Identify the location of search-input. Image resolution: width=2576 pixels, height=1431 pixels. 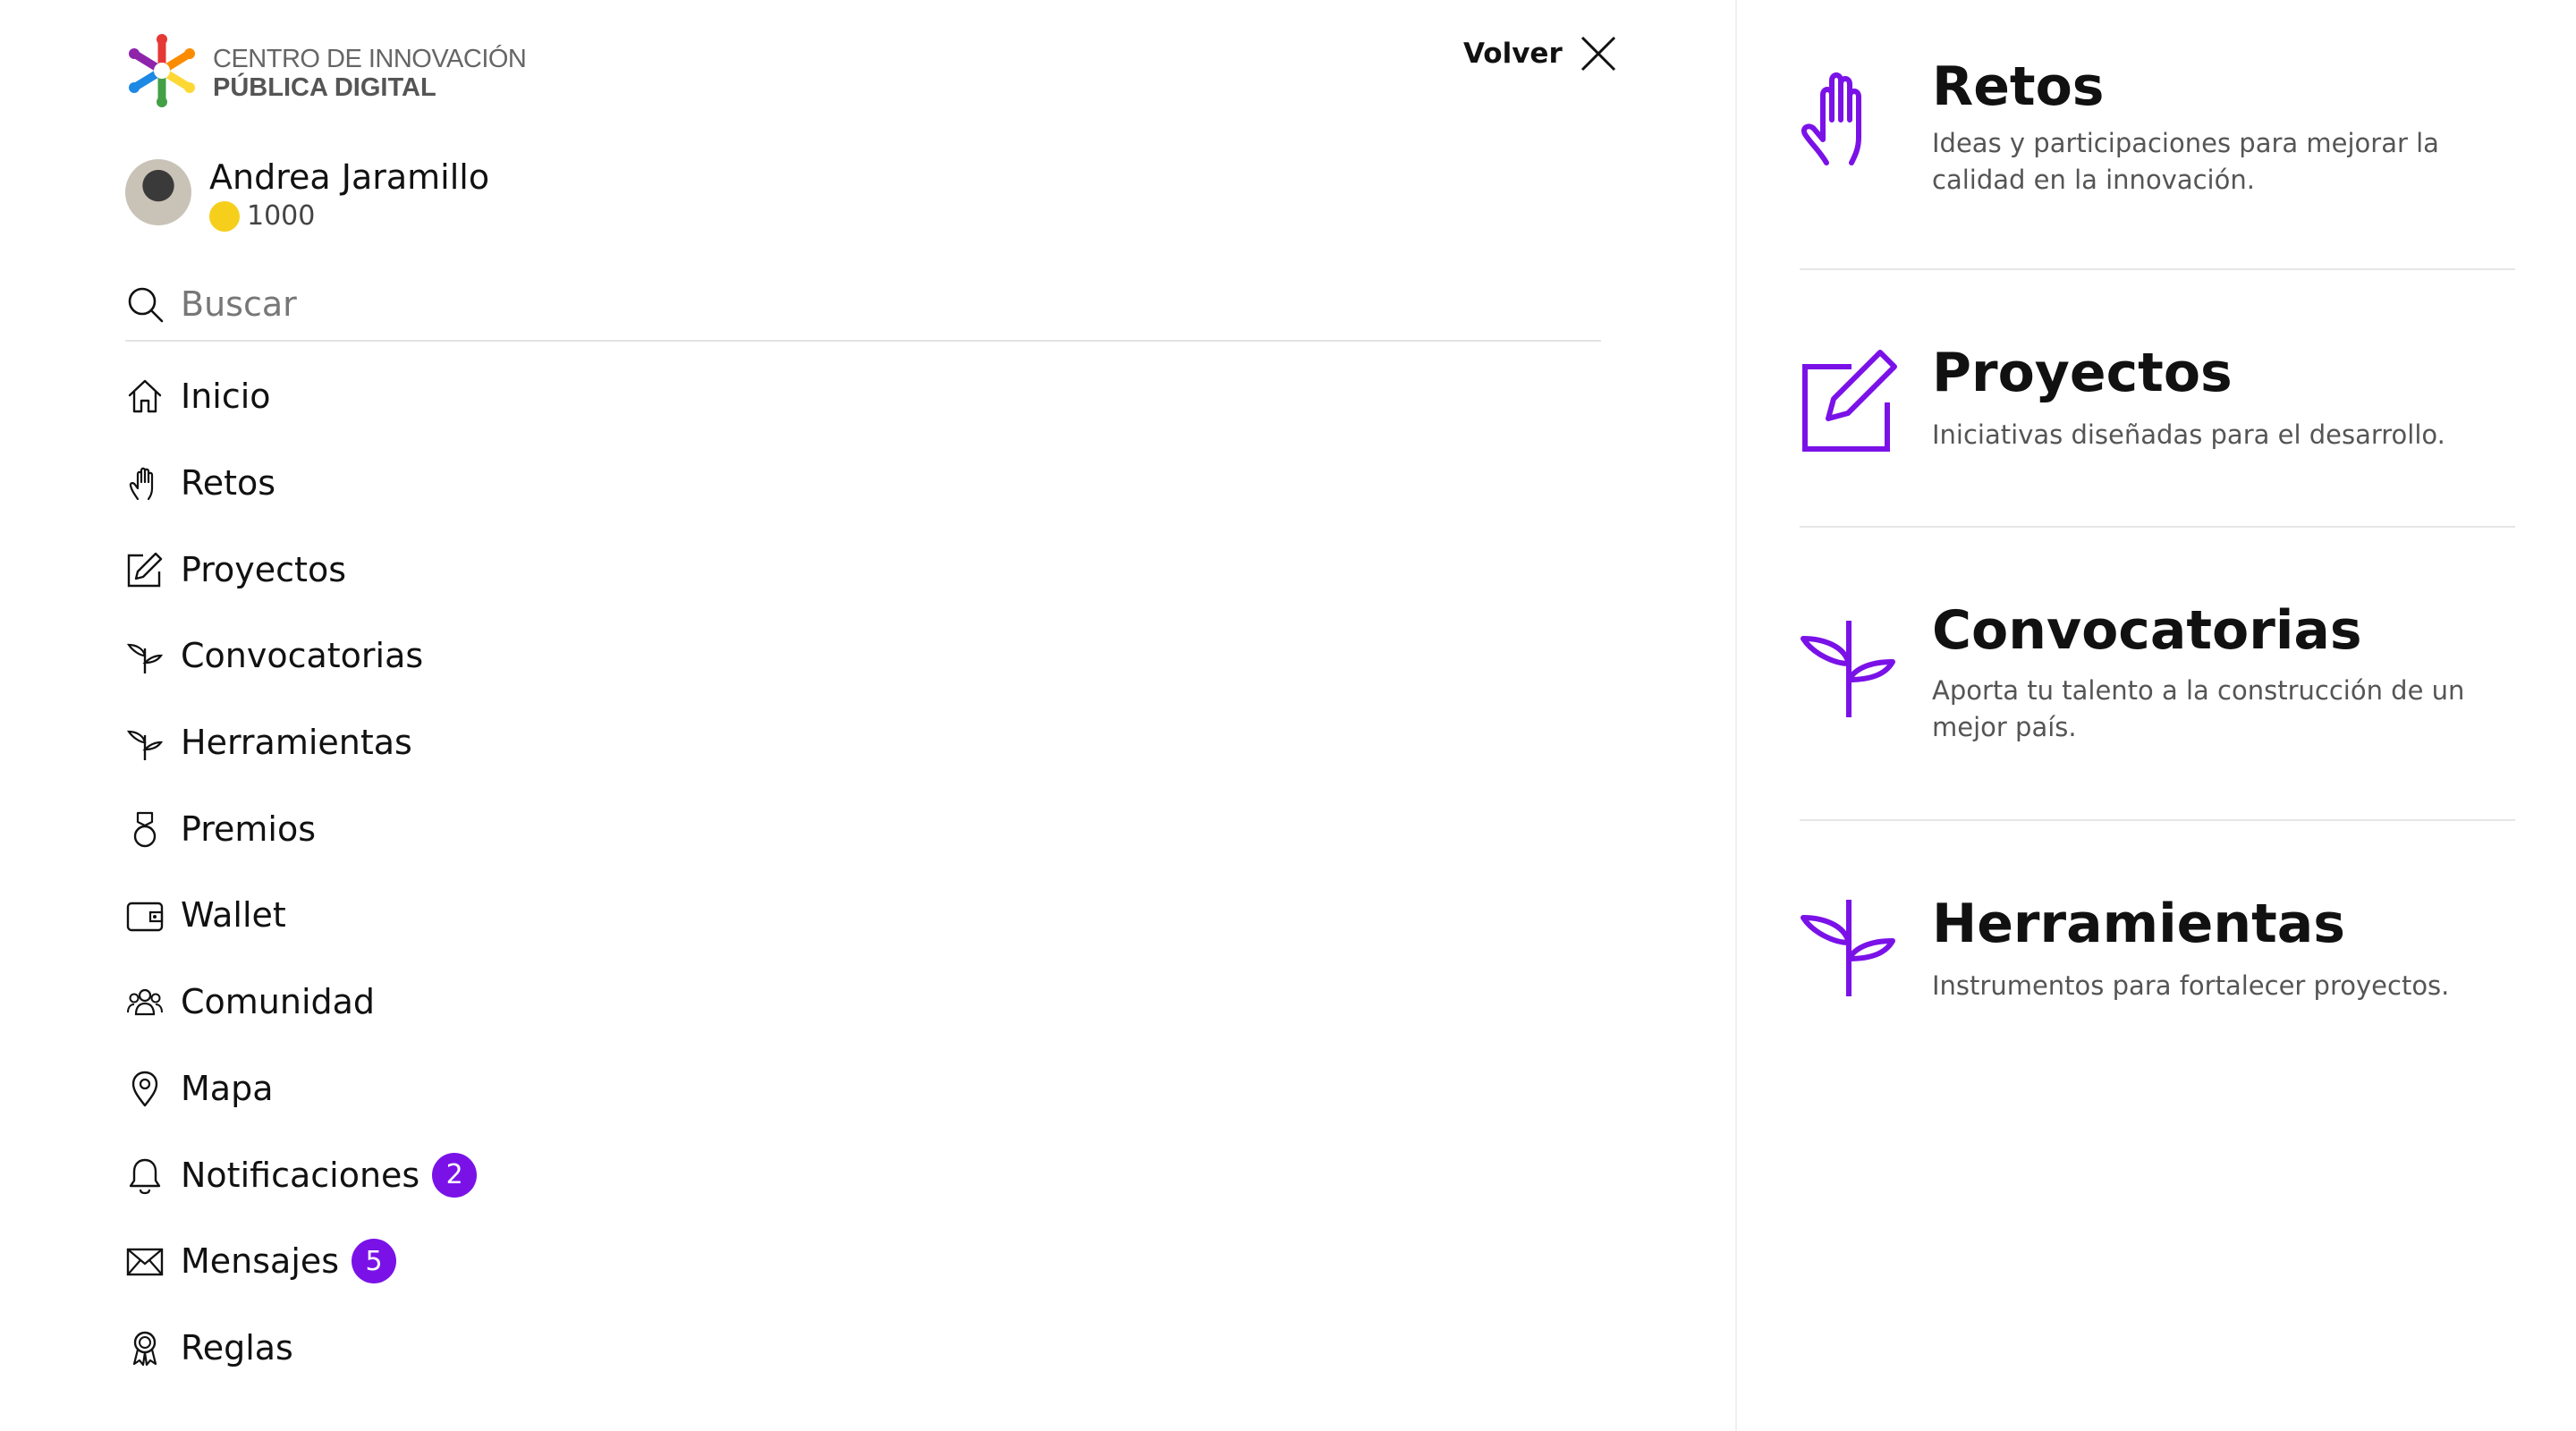
(807, 304).